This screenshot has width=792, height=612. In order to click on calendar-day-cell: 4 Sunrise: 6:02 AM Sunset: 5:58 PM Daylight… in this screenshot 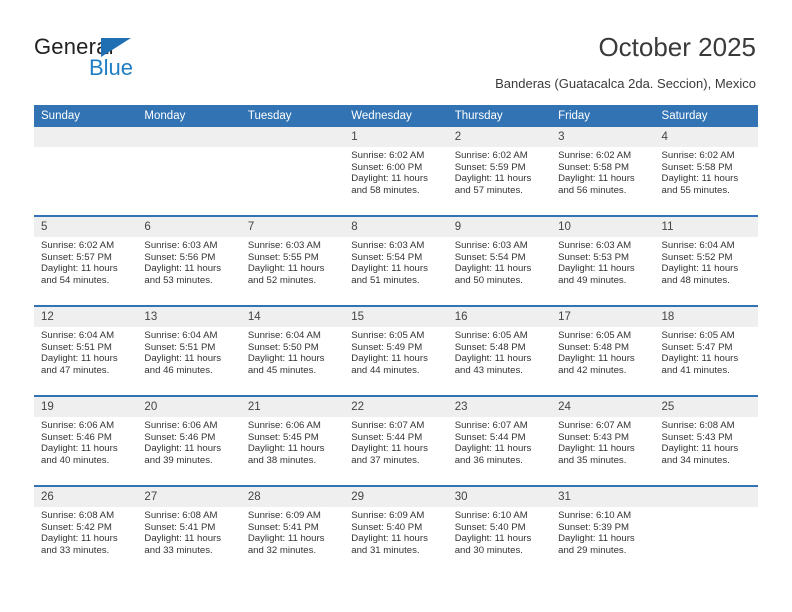, I will do `click(706, 172)`.